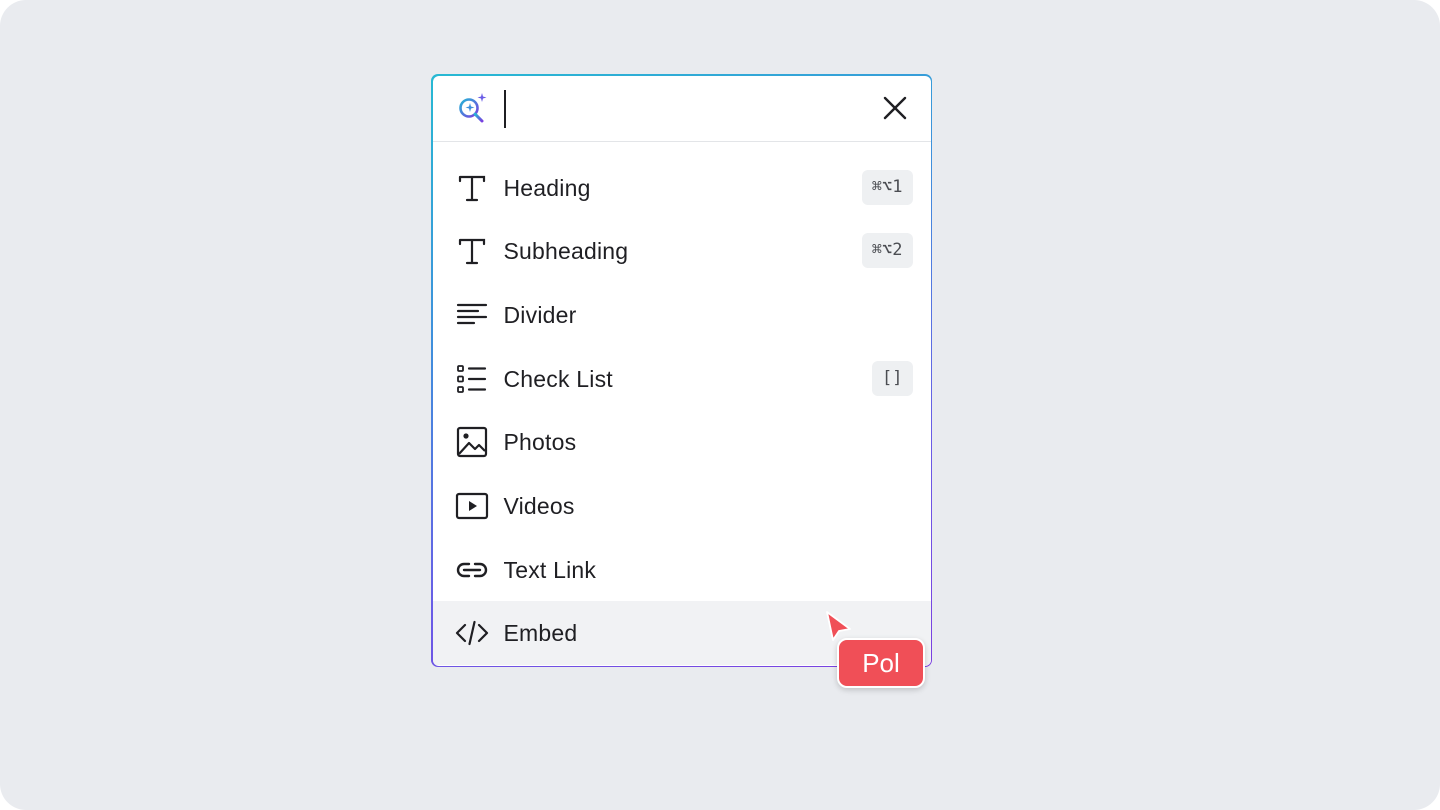  What do you see at coordinates (887, 251) in the screenshot?
I see `shortcut-badge: ⌘⌥2` at bounding box center [887, 251].